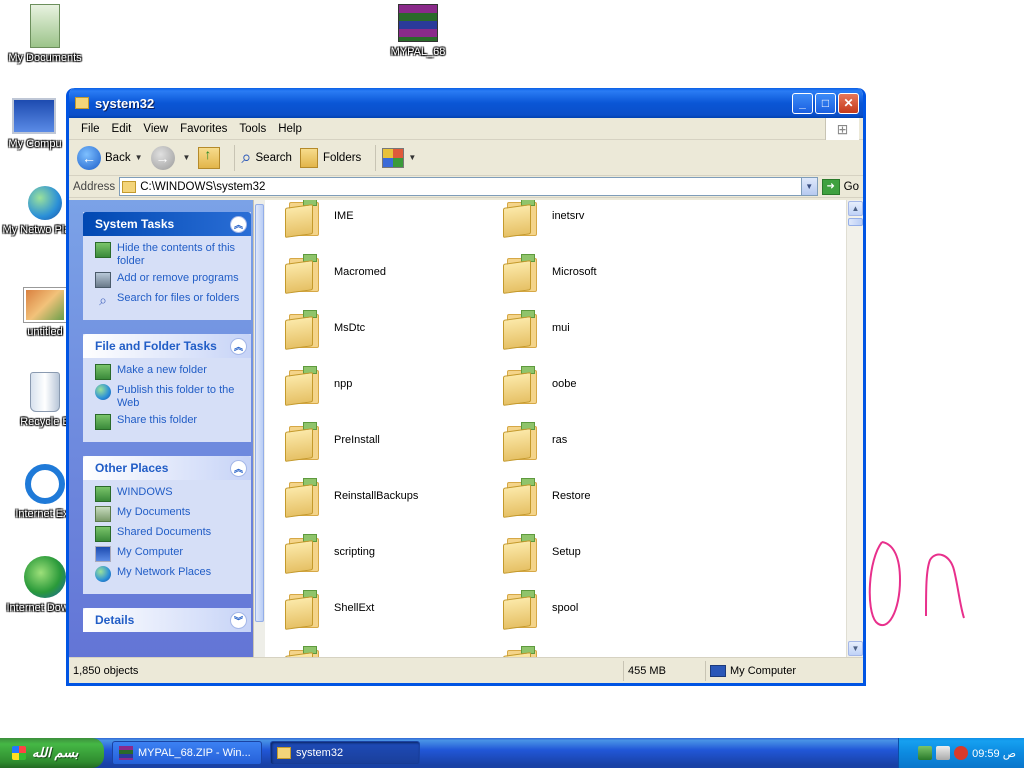 This screenshot has width=1024, height=768. I want to click on panel-title: System Tasks, so click(135, 224).